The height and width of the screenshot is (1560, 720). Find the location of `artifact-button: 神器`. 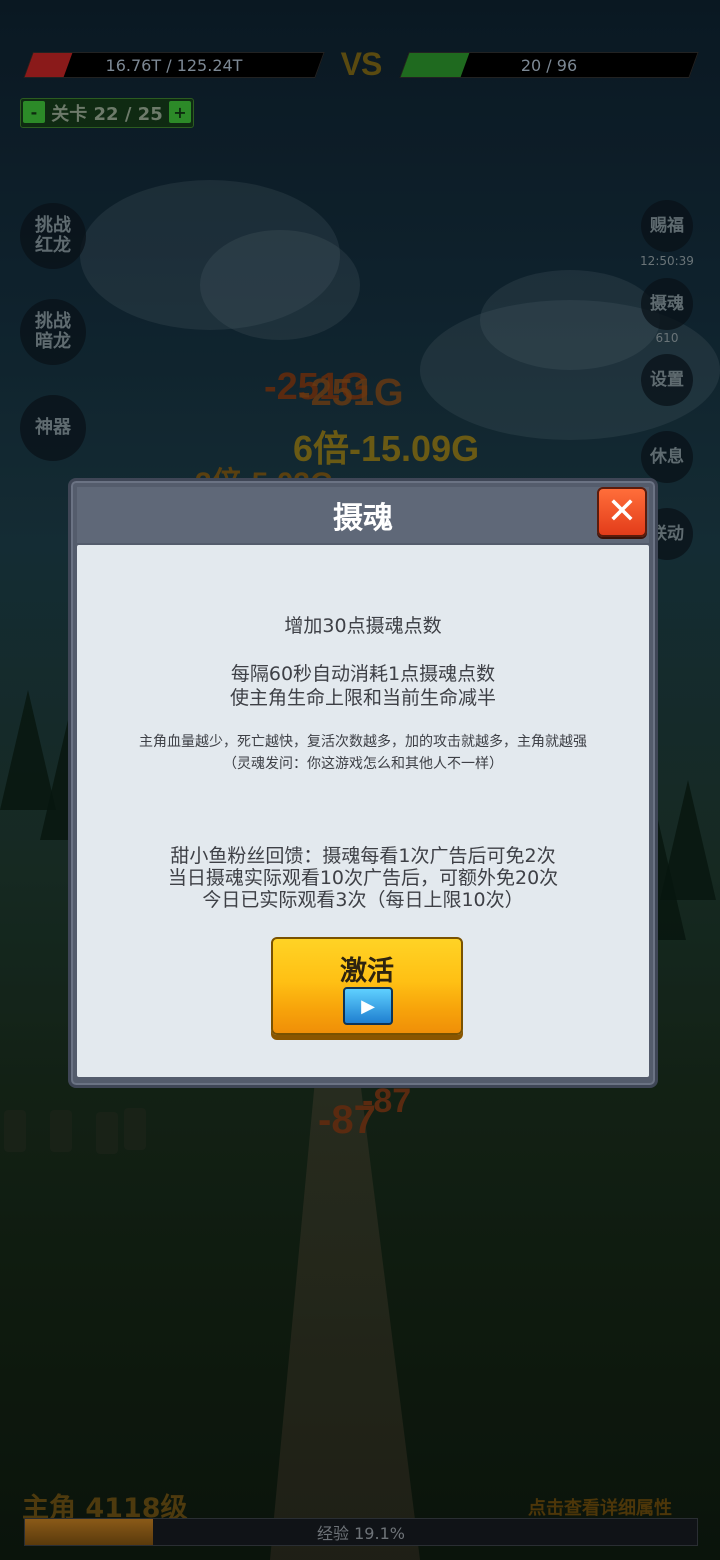

artifact-button: 神器 is located at coordinates (53, 428).